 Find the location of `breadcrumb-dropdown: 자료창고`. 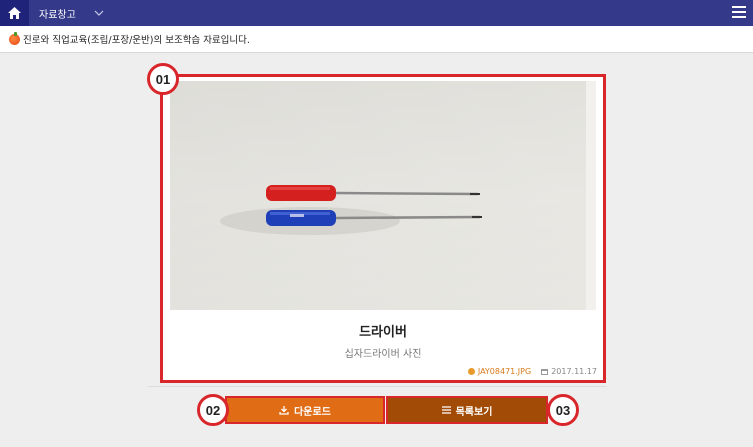

breadcrumb-dropdown: 자료창고 is located at coordinates (66, 13).